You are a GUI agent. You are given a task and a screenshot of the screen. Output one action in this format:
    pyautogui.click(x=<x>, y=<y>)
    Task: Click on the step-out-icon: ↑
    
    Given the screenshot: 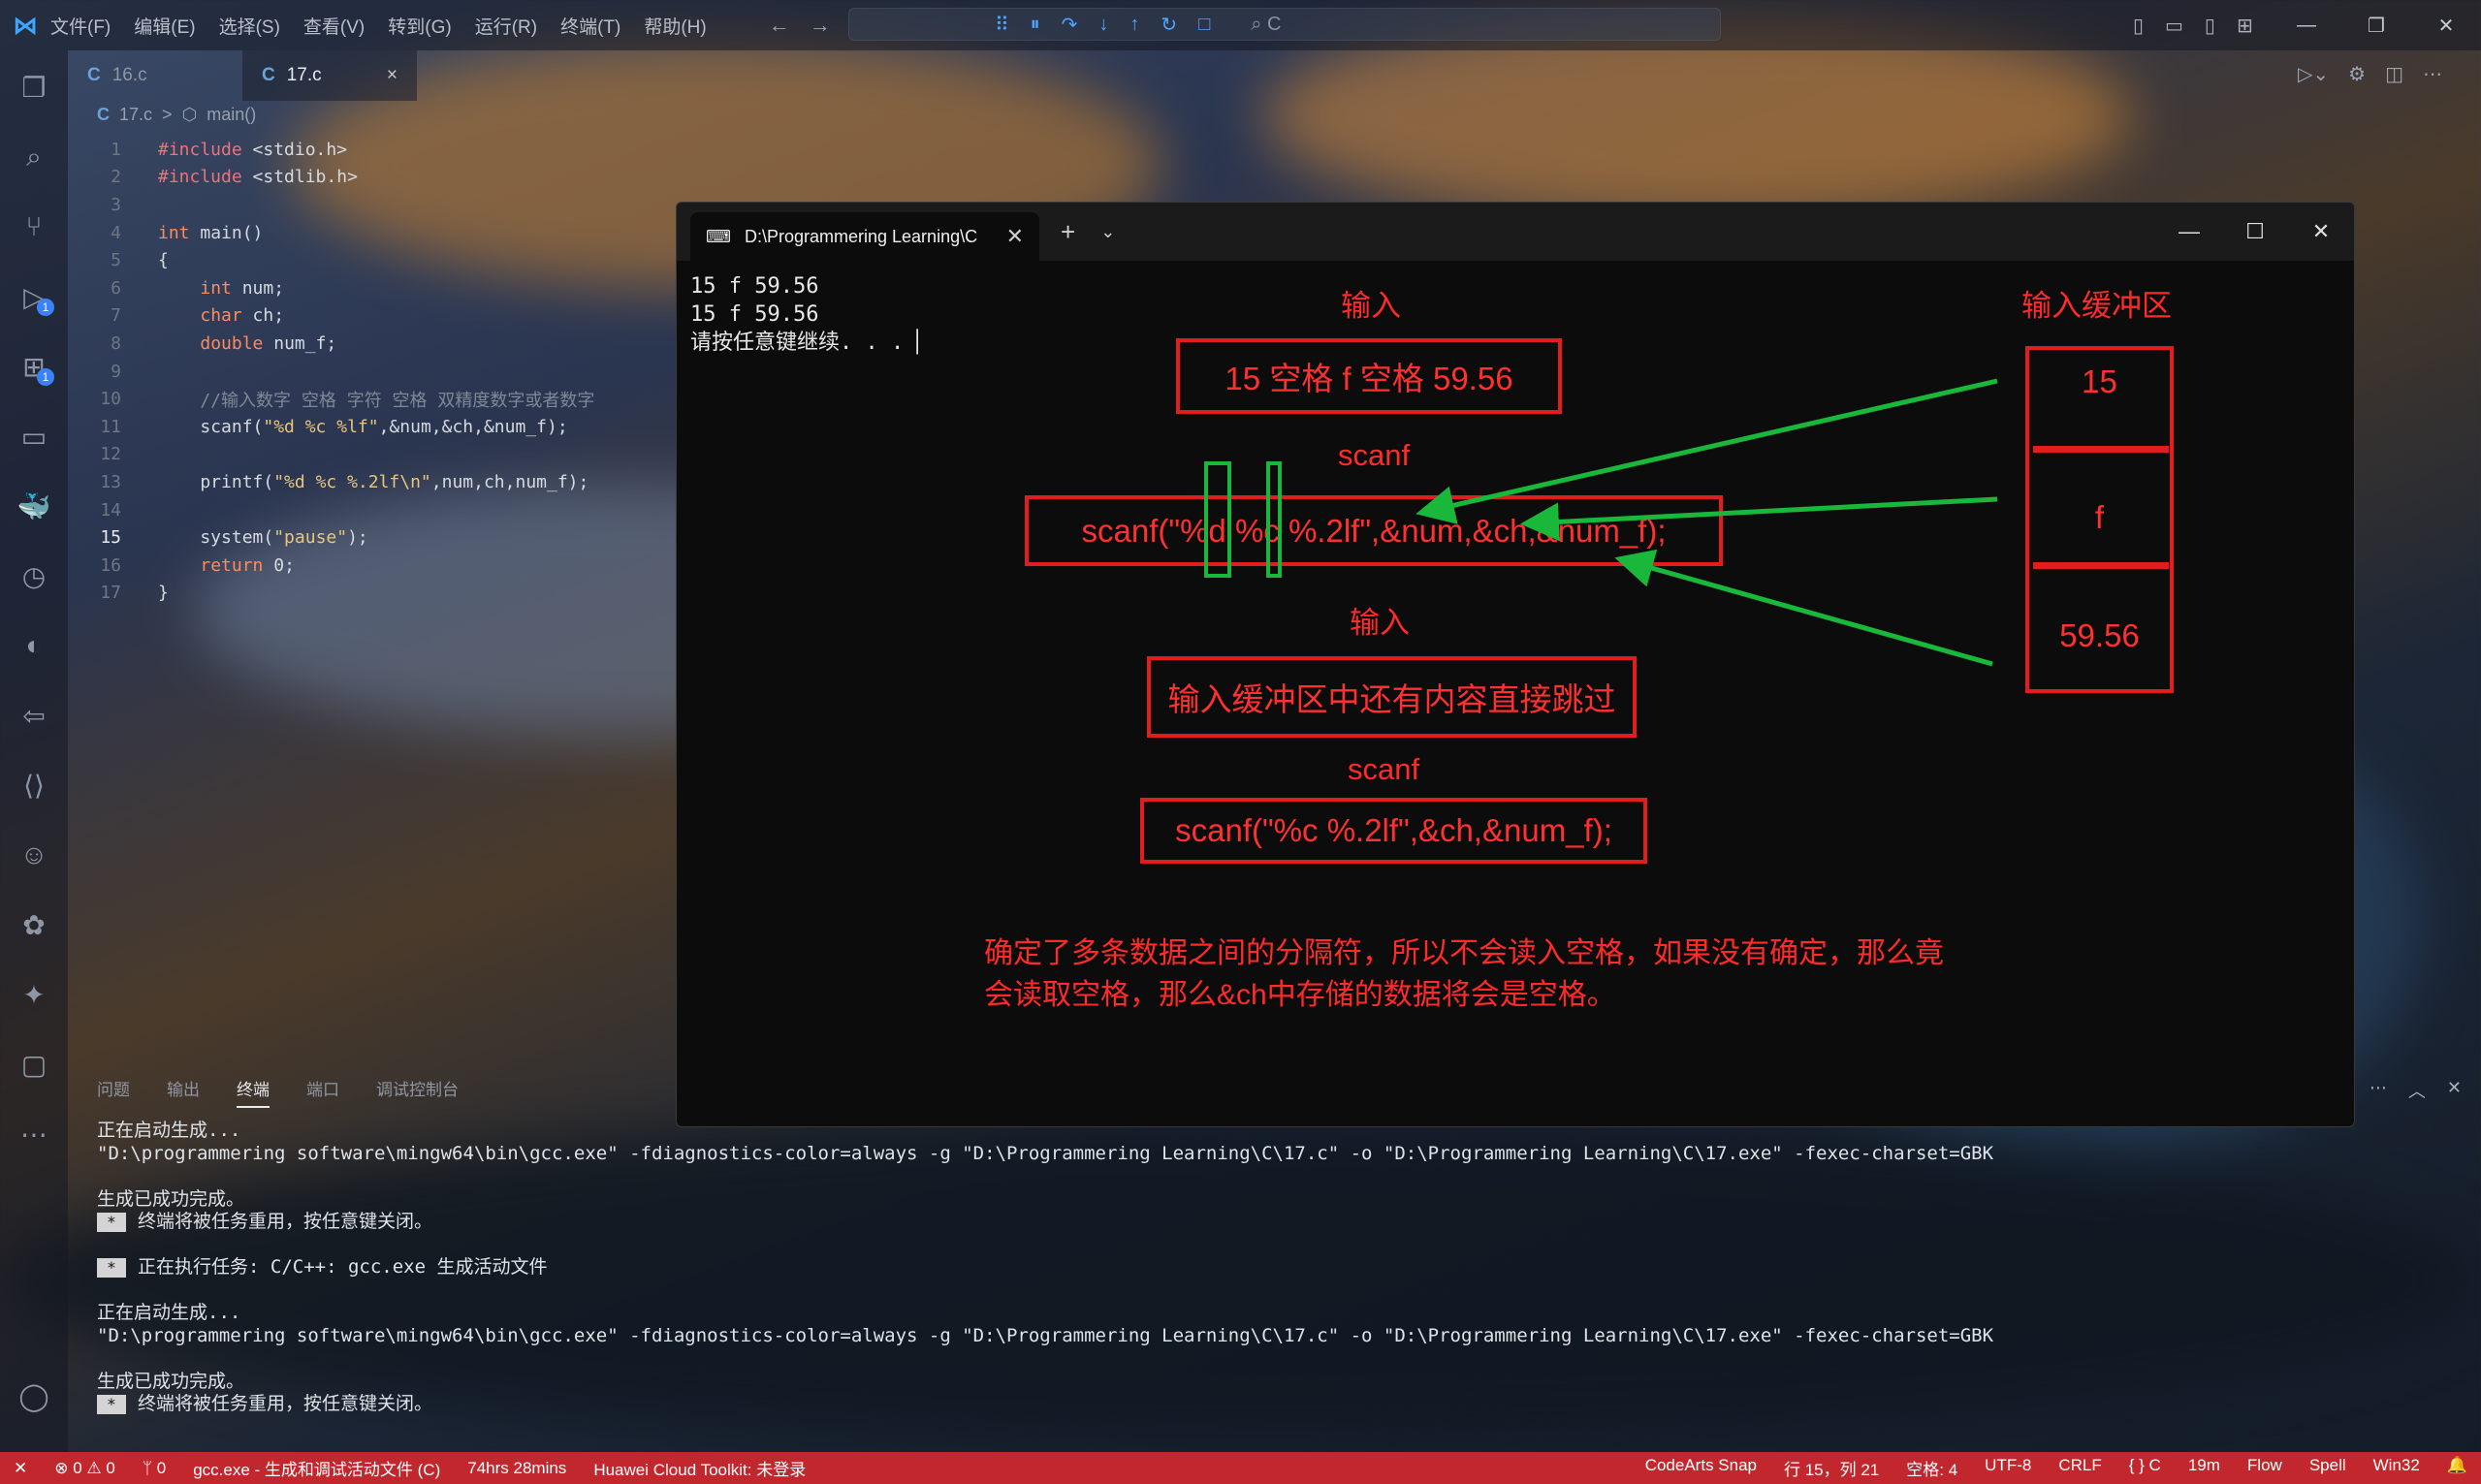 What is the action you would take?
    pyautogui.click(x=1134, y=25)
    